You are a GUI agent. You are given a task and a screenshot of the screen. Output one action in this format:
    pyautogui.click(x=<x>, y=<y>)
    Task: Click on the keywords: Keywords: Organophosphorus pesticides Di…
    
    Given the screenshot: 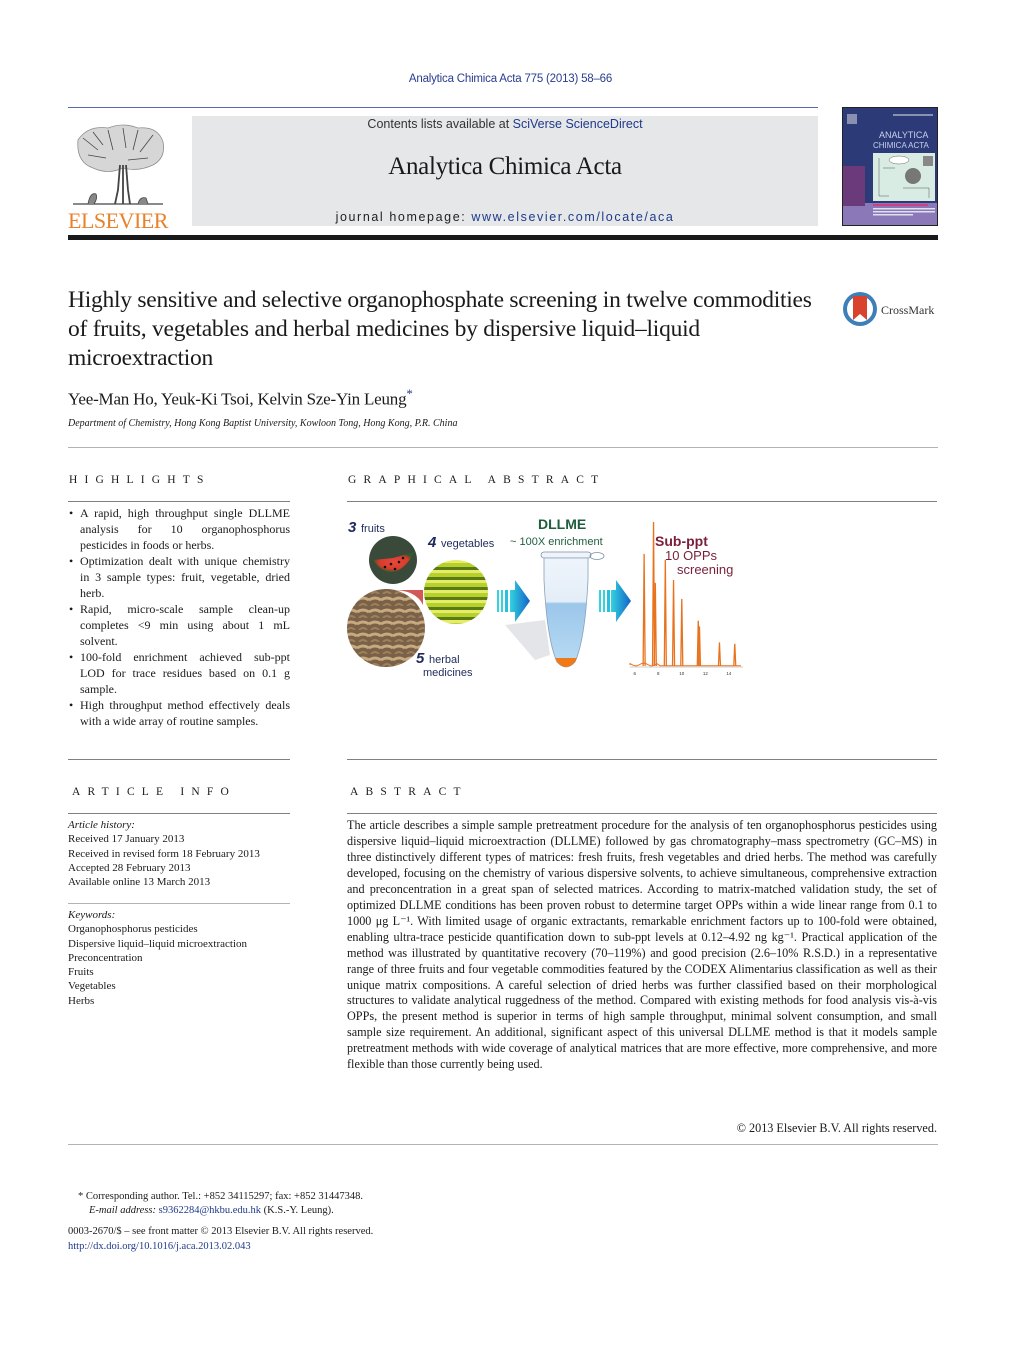 What is the action you would take?
    pyautogui.click(x=179, y=958)
    